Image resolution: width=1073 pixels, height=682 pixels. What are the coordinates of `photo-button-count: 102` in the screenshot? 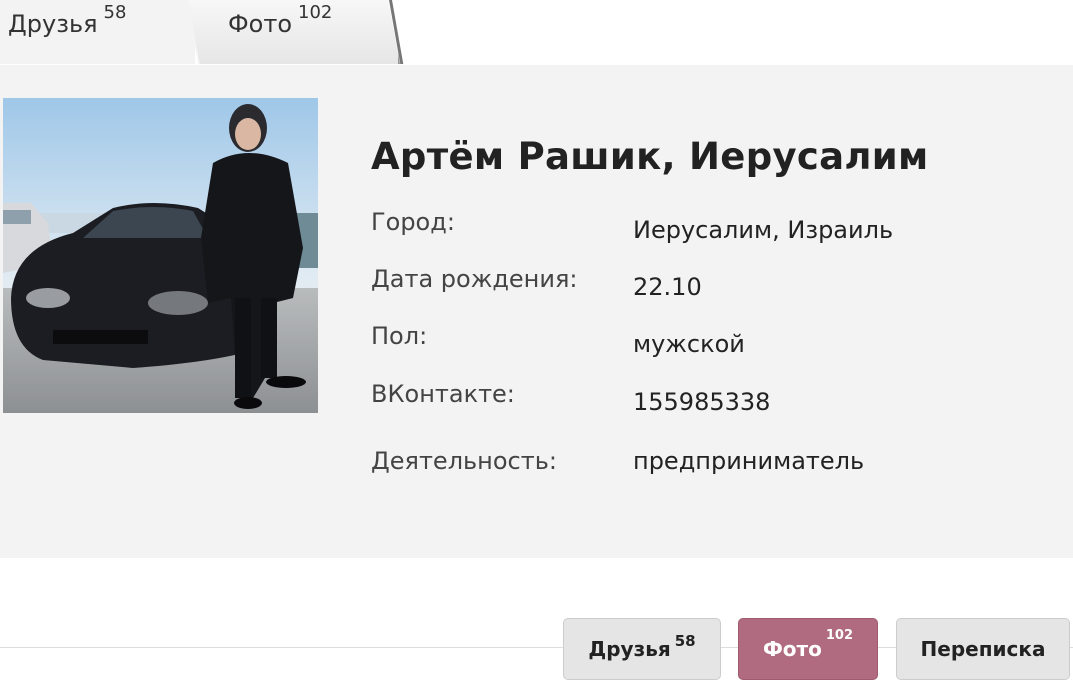 It's located at (839, 635).